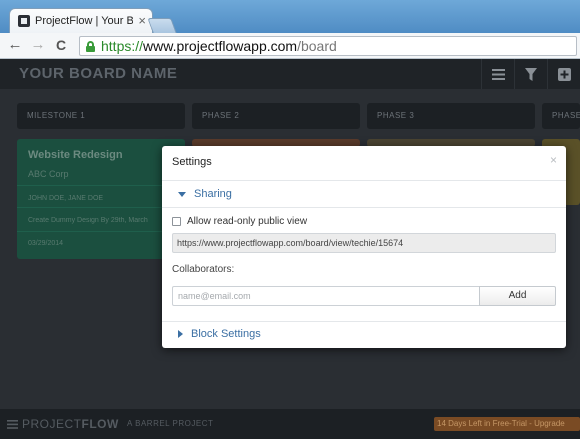 The height and width of the screenshot is (439, 580). Describe the element at coordinates (142, 20) in the screenshot. I see `tab-close-icon: ×` at that location.